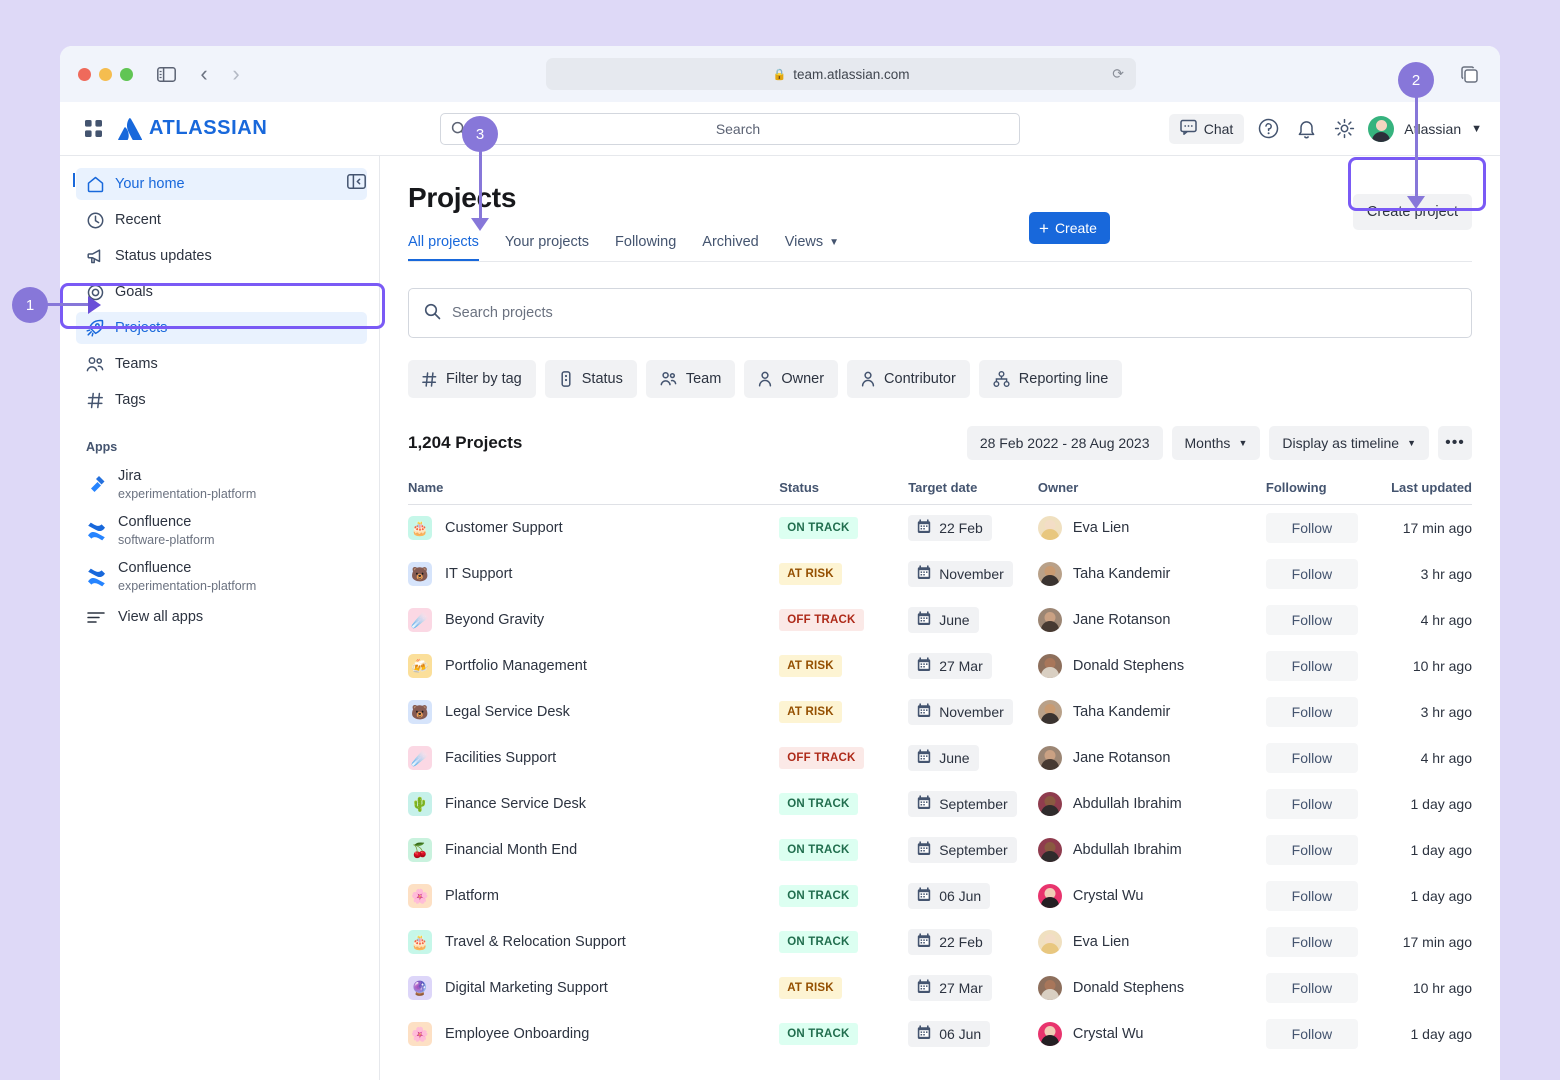 The image size is (1560, 1080). What do you see at coordinates (213, 531) in the screenshot?
I see `app-item-confluence-software: Confluence software-platform` at bounding box center [213, 531].